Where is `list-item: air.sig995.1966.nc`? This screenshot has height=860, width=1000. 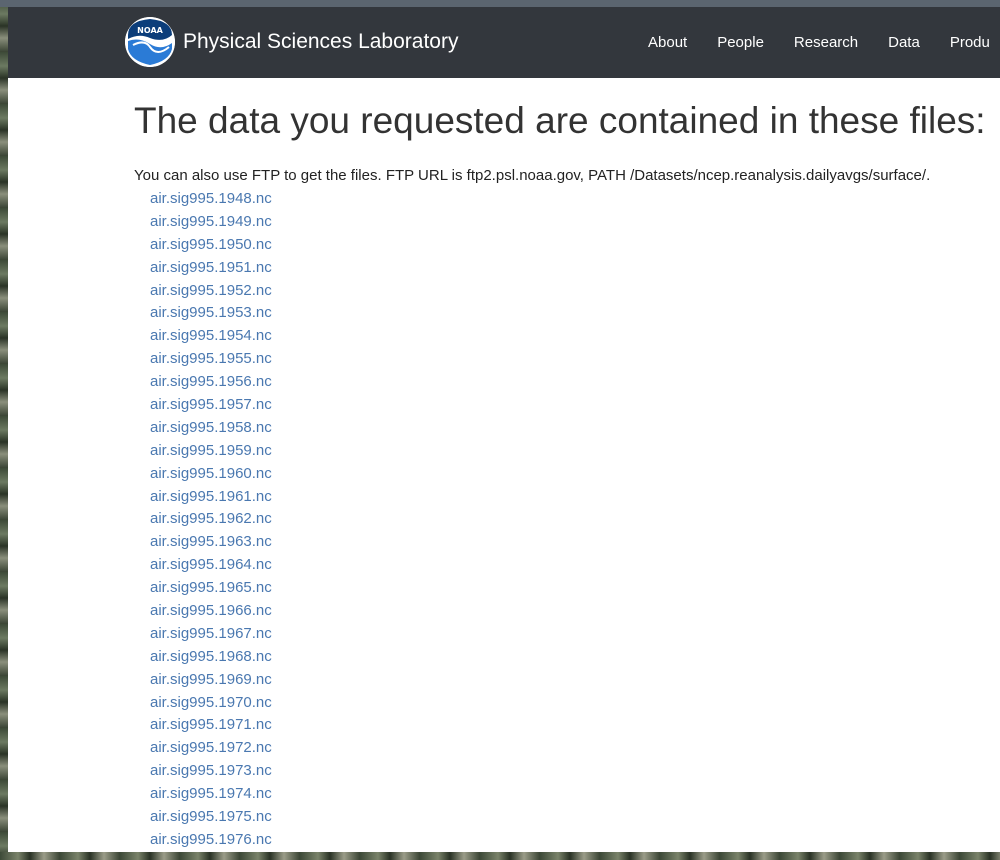
list-item: air.sig995.1966.nc is located at coordinates (211, 611).